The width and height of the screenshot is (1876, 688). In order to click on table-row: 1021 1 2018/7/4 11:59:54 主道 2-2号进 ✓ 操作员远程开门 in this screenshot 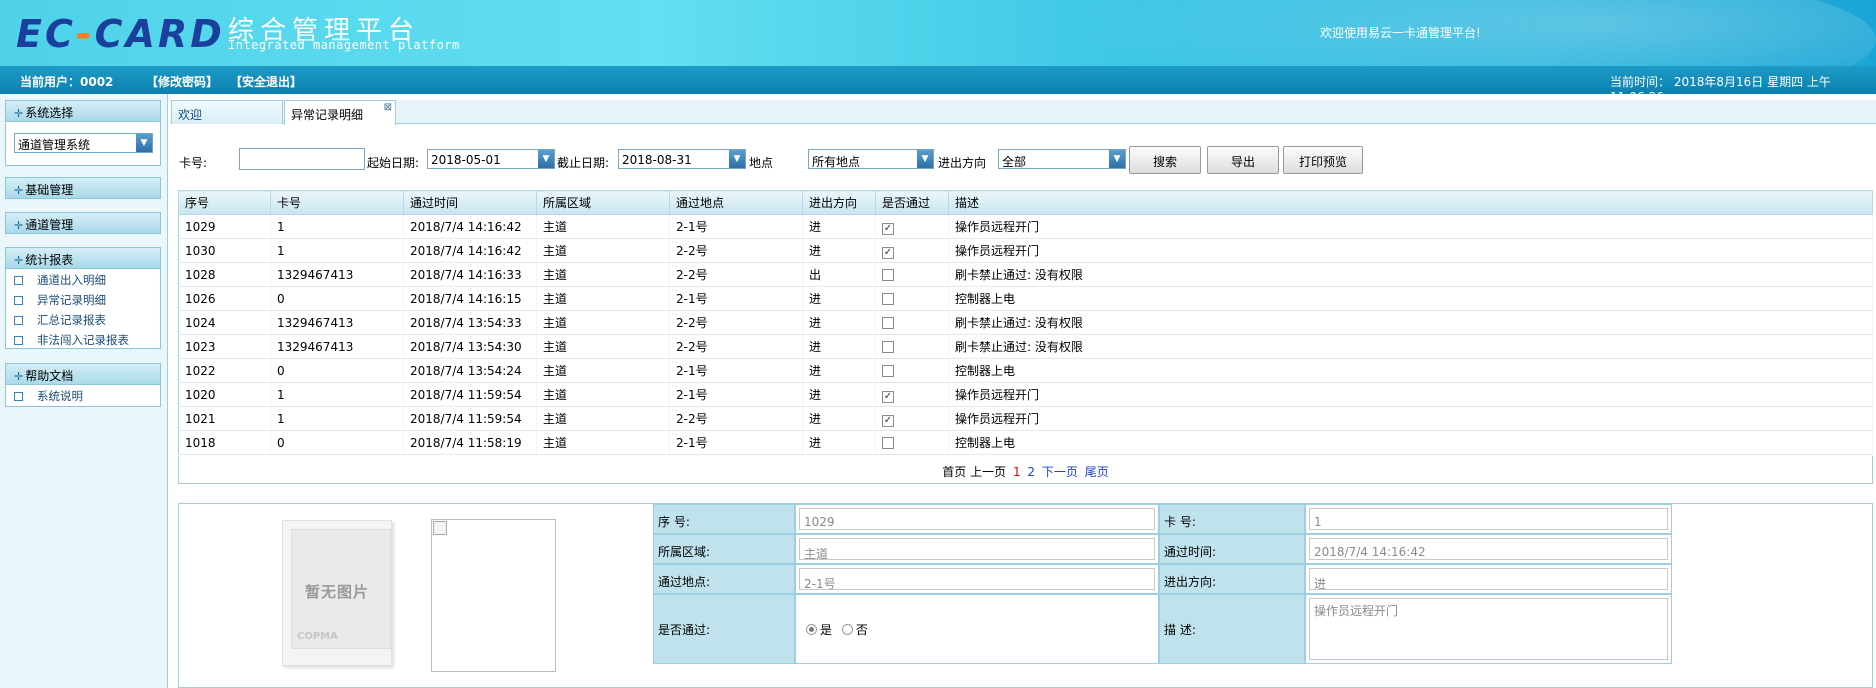, I will do `click(1025, 418)`.